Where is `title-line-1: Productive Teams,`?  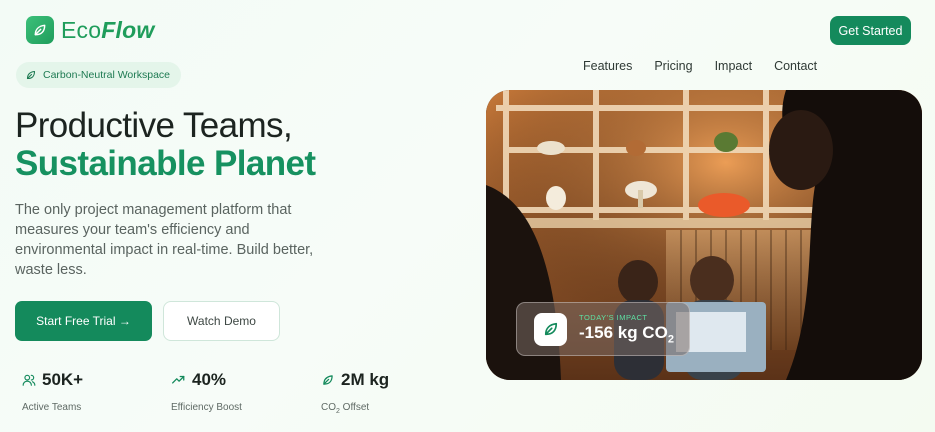 title-line-1: Productive Teams, is located at coordinates (154, 125).